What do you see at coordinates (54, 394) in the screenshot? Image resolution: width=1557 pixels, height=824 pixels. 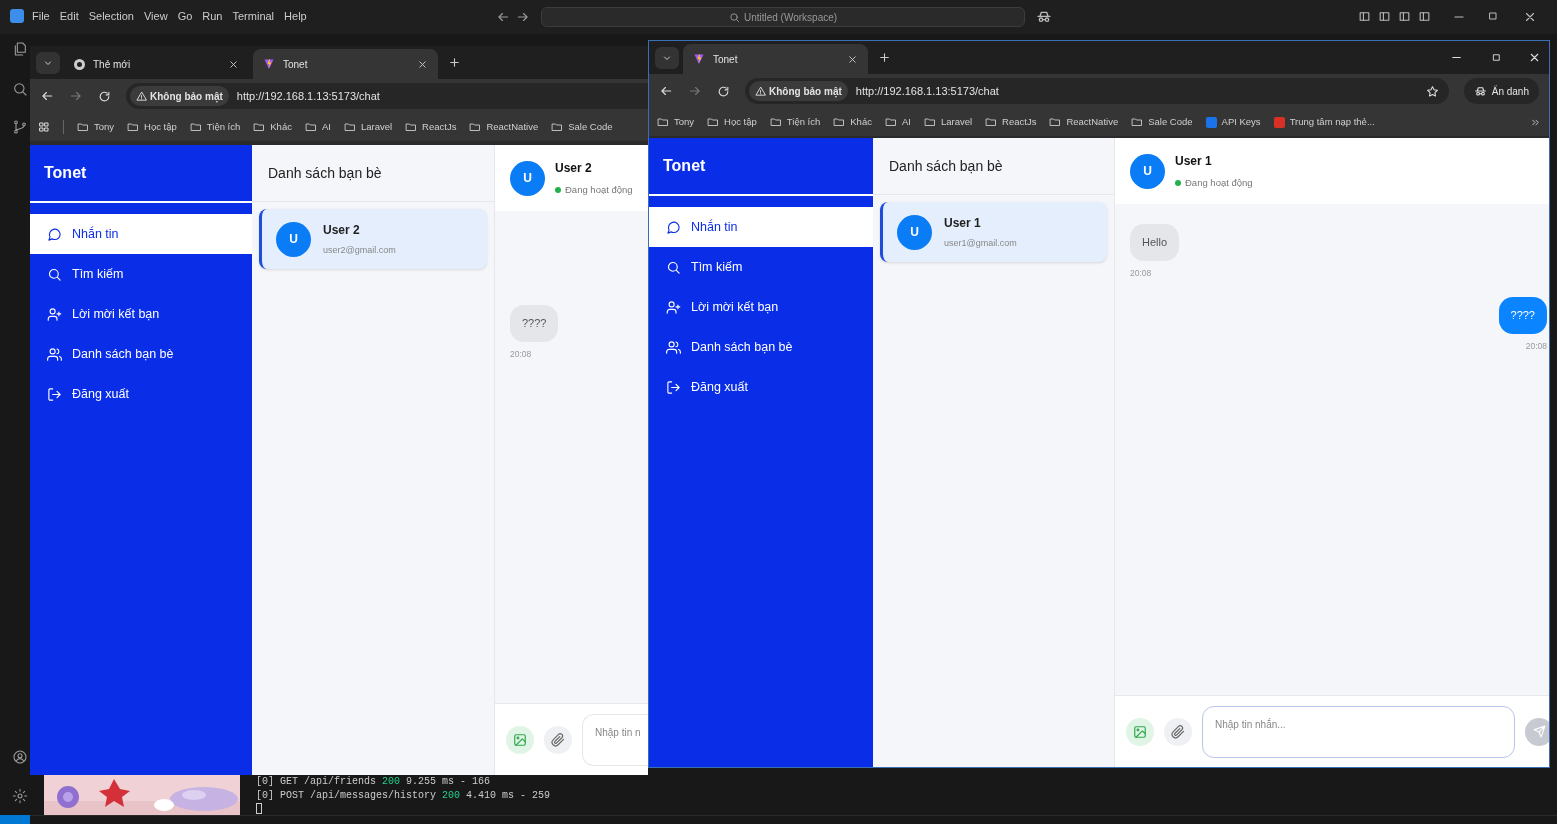 I see `logout-icon` at bounding box center [54, 394].